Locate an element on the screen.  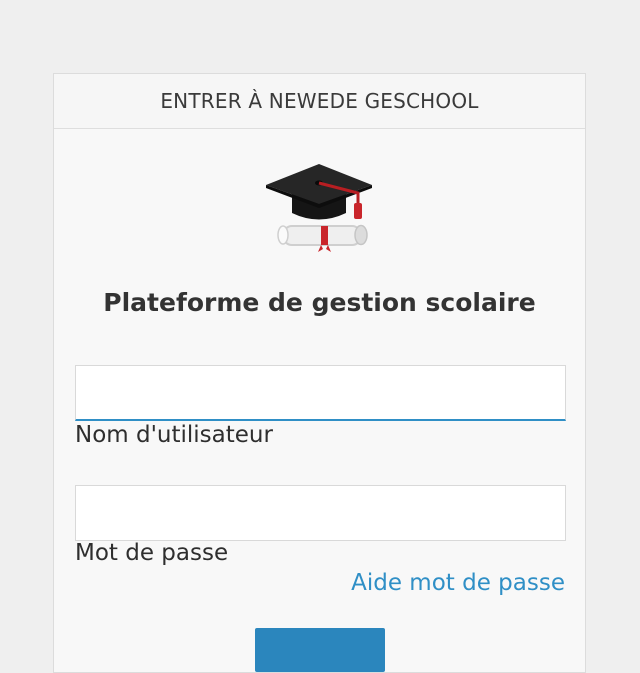
card-header: ENTRER À NEWEDE GESCHOOL is located at coordinates (319, 101).